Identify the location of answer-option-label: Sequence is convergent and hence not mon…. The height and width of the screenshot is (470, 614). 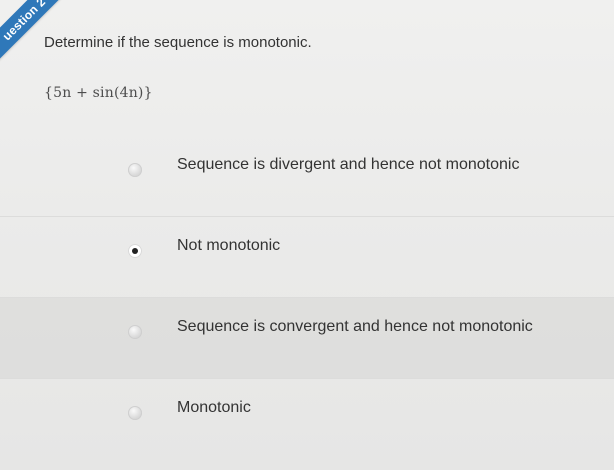
(355, 327).